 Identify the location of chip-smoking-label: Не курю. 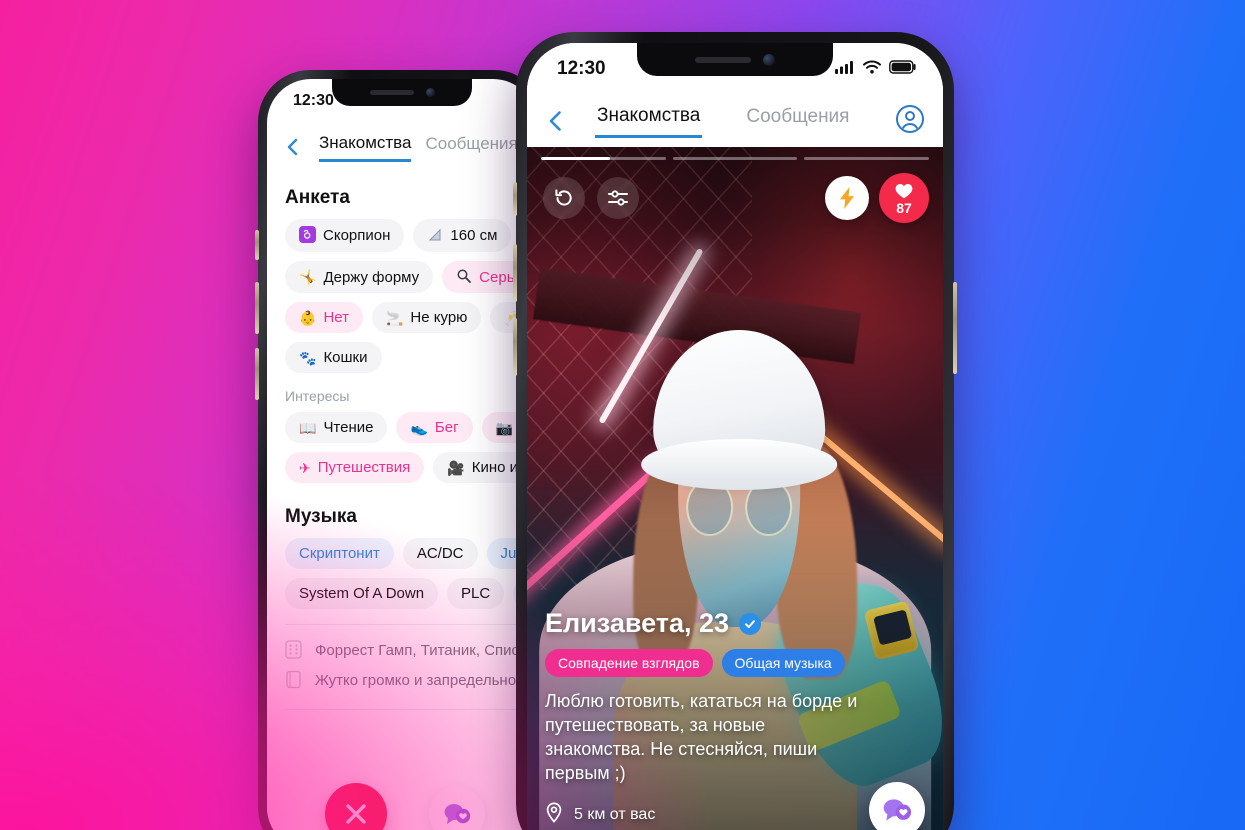
(439, 317).